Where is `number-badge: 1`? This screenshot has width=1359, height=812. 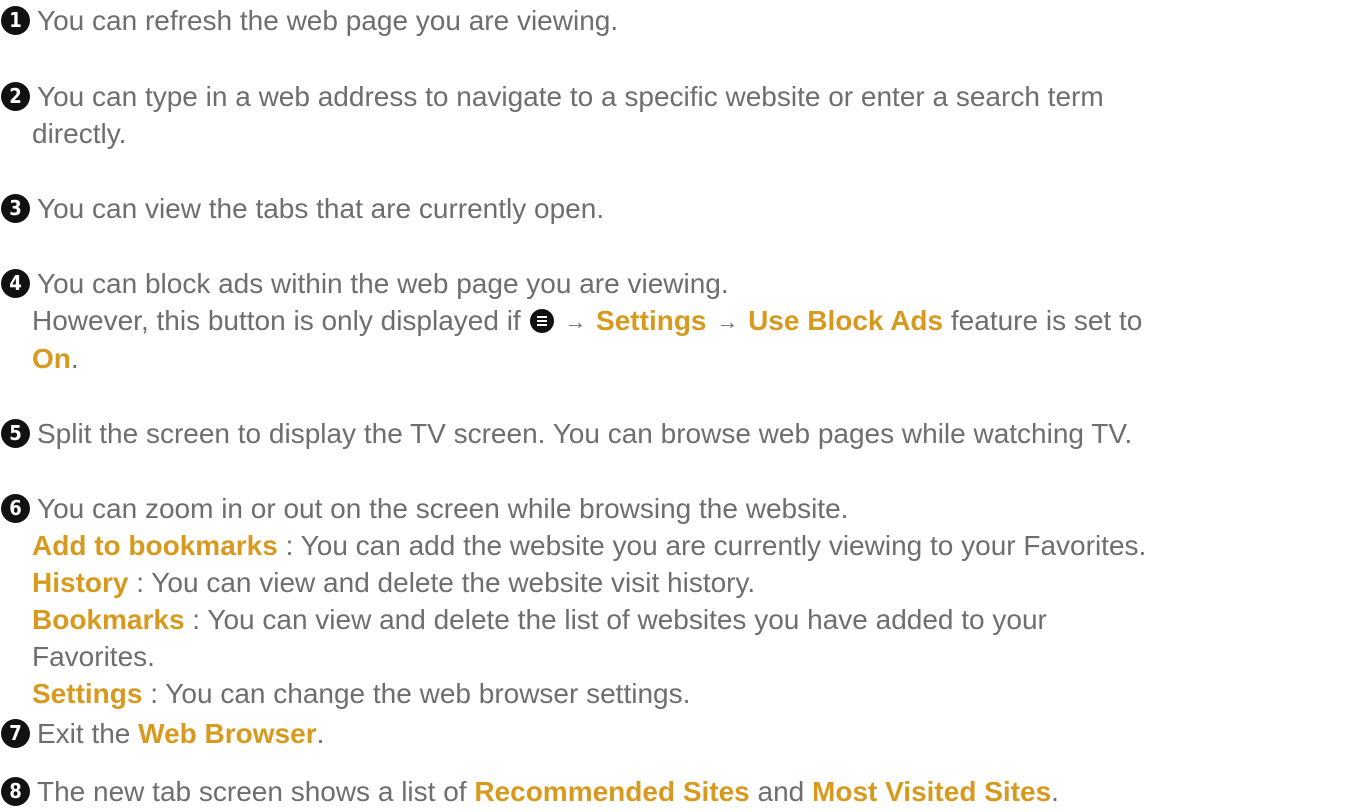 number-badge: 1 is located at coordinates (15, 20).